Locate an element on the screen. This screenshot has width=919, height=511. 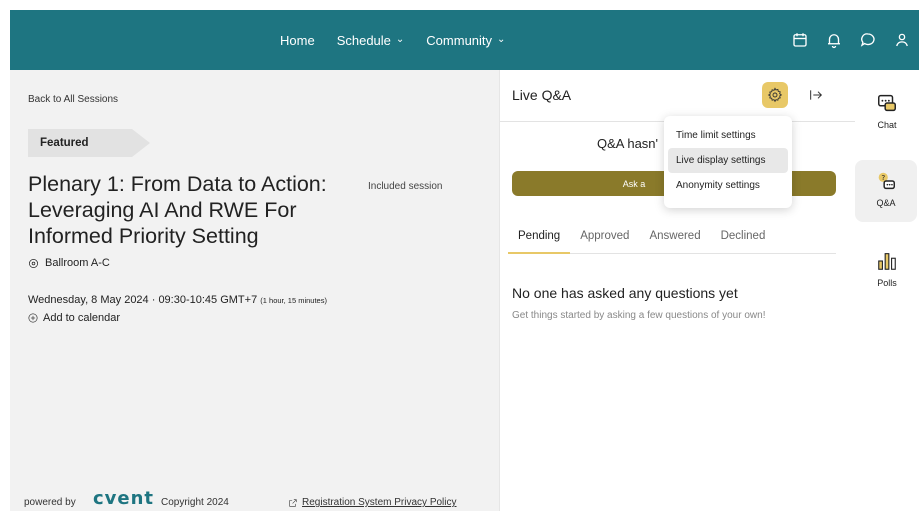
settings-button is located at coordinates (775, 95).